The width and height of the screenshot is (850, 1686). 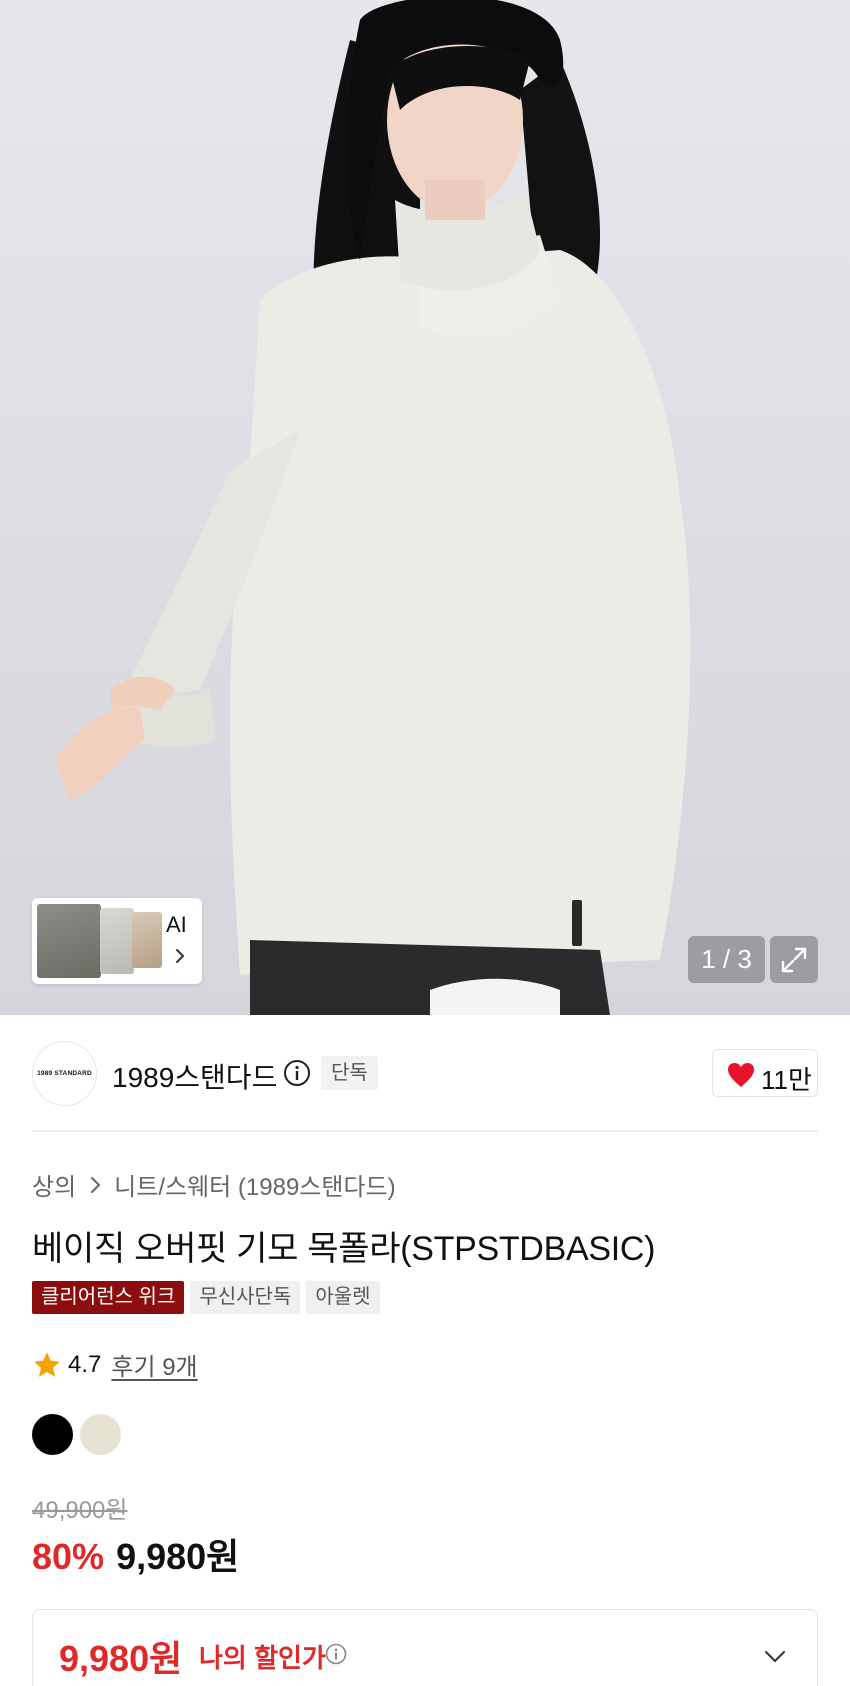 What do you see at coordinates (254, 1184) in the screenshot?
I see `breadcrumb-subcategory: 니트/스웨터 (1989스탠다드)` at bounding box center [254, 1184].